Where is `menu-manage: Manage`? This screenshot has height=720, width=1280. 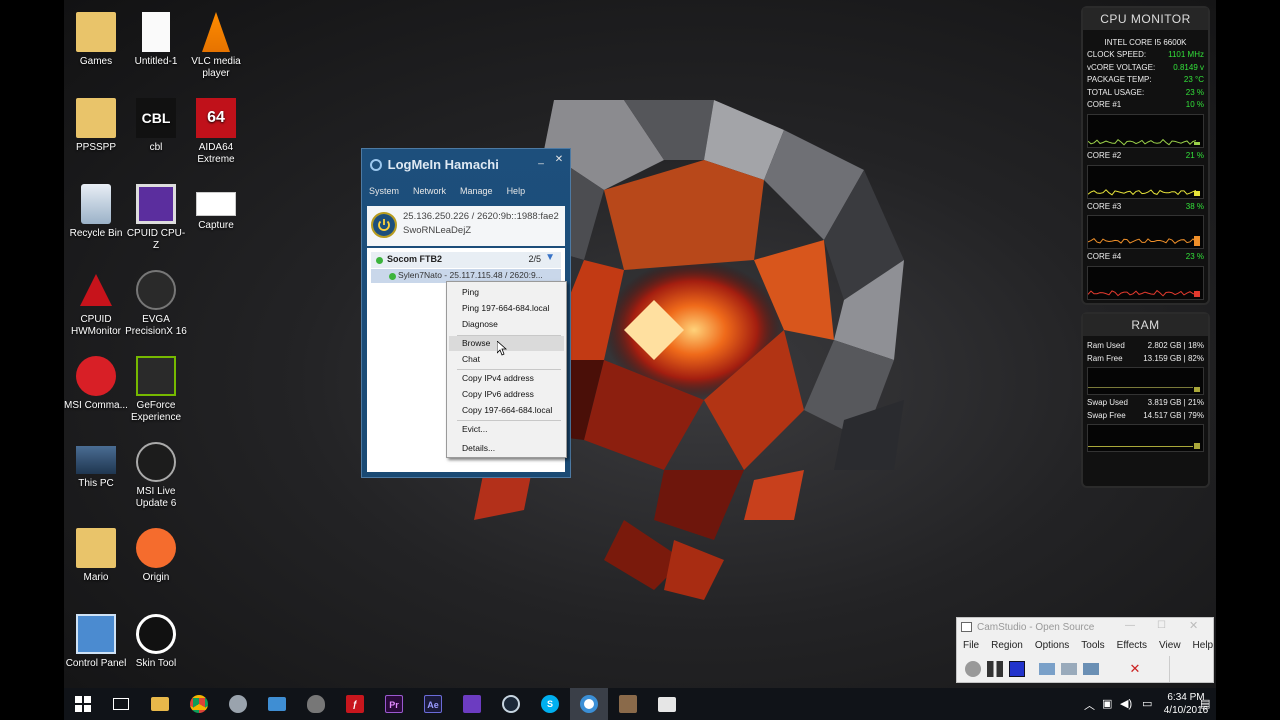
menu-manage: Manage is located at coordinates (476, 193).